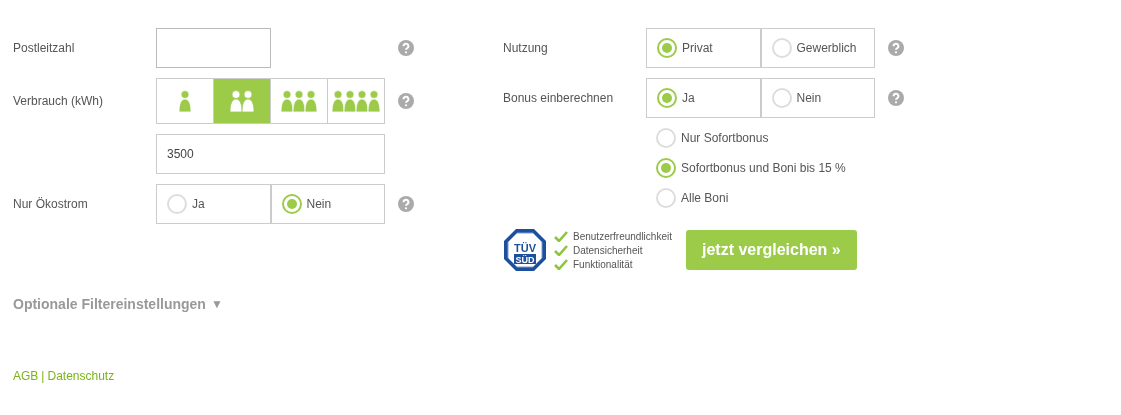 This screenshot has width=1121, height=415. I want to click on option-label: Nur Sofortbonus, so click(725, 138).